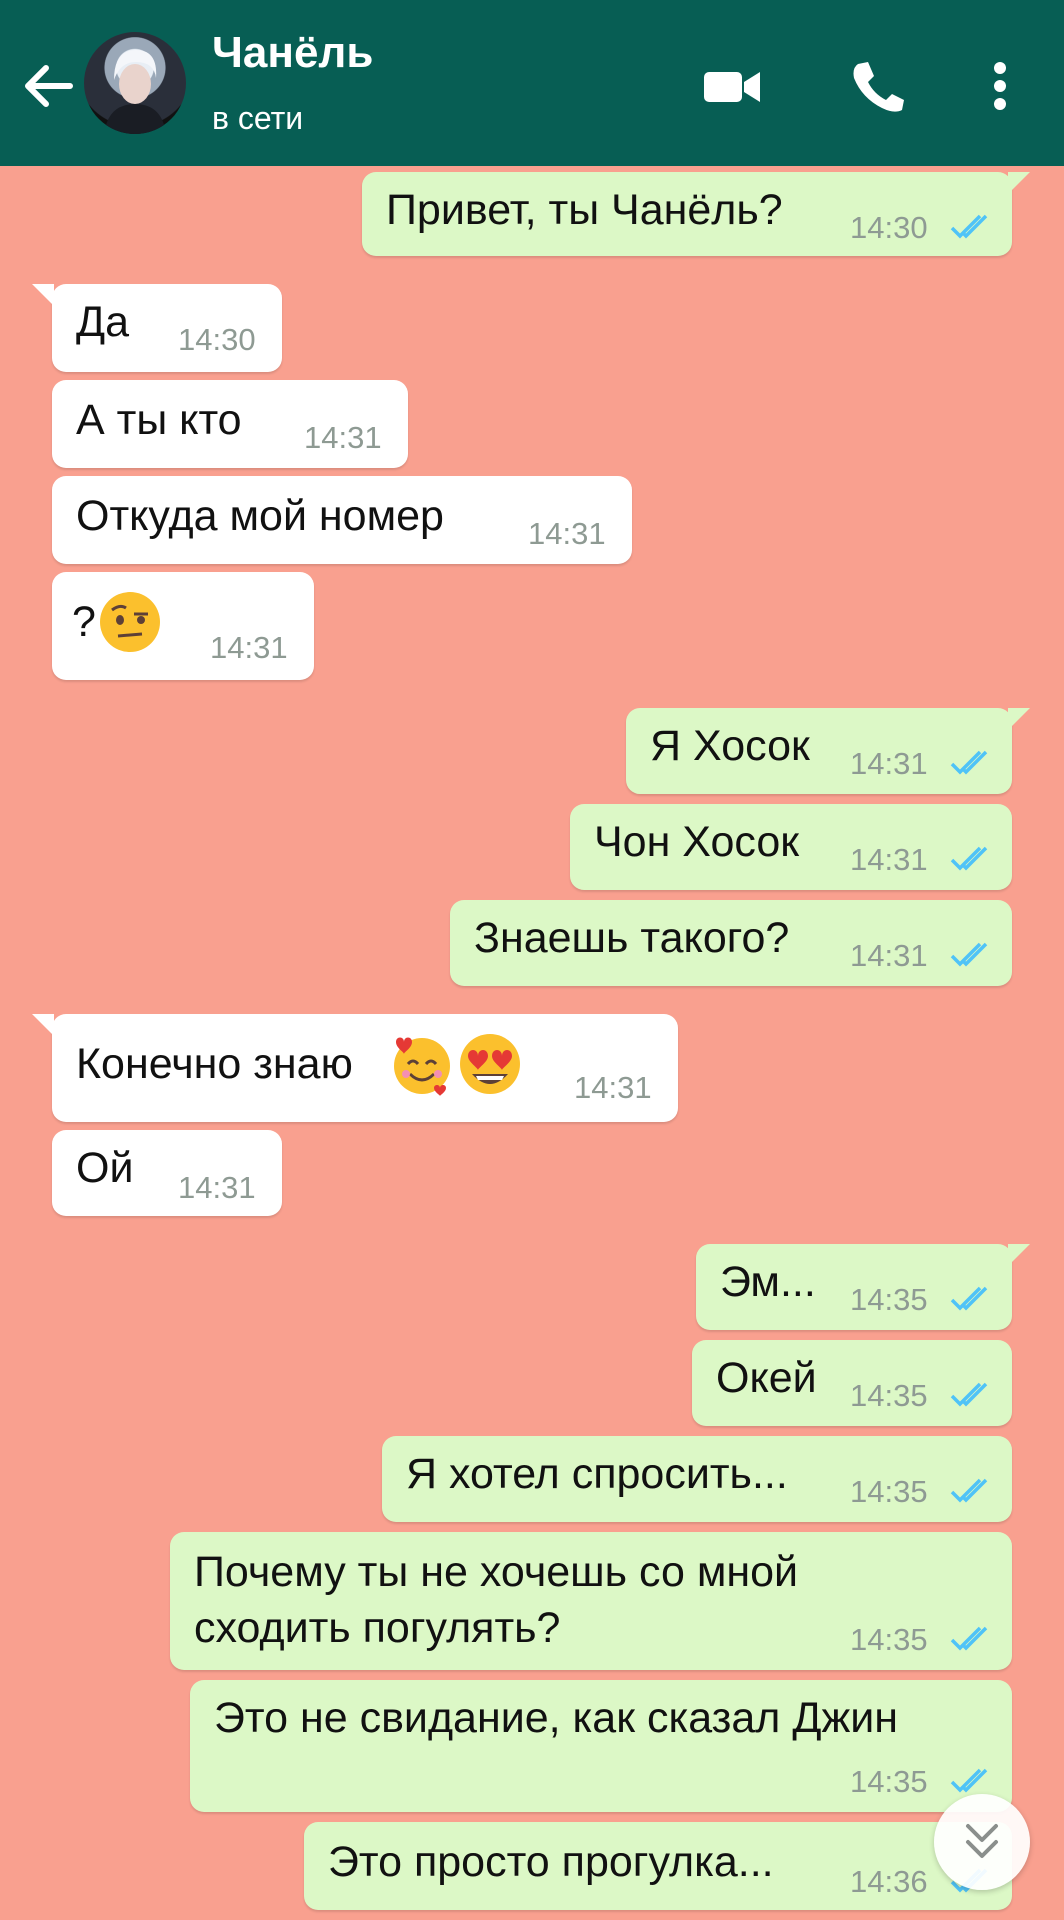  I want to click on message-bubble-outgoing: Эм... 14:35, so click(863, 1287).